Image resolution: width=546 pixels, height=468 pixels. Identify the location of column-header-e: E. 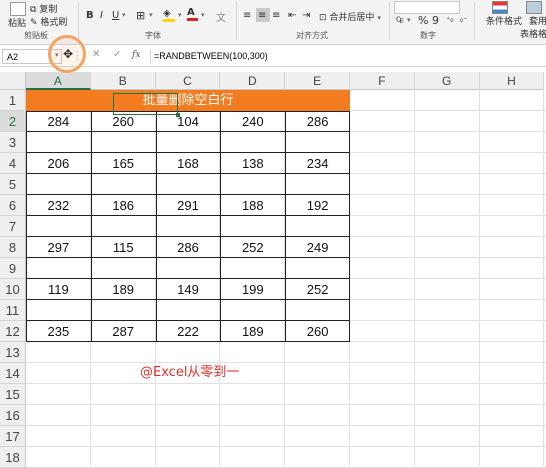
(317, 81).